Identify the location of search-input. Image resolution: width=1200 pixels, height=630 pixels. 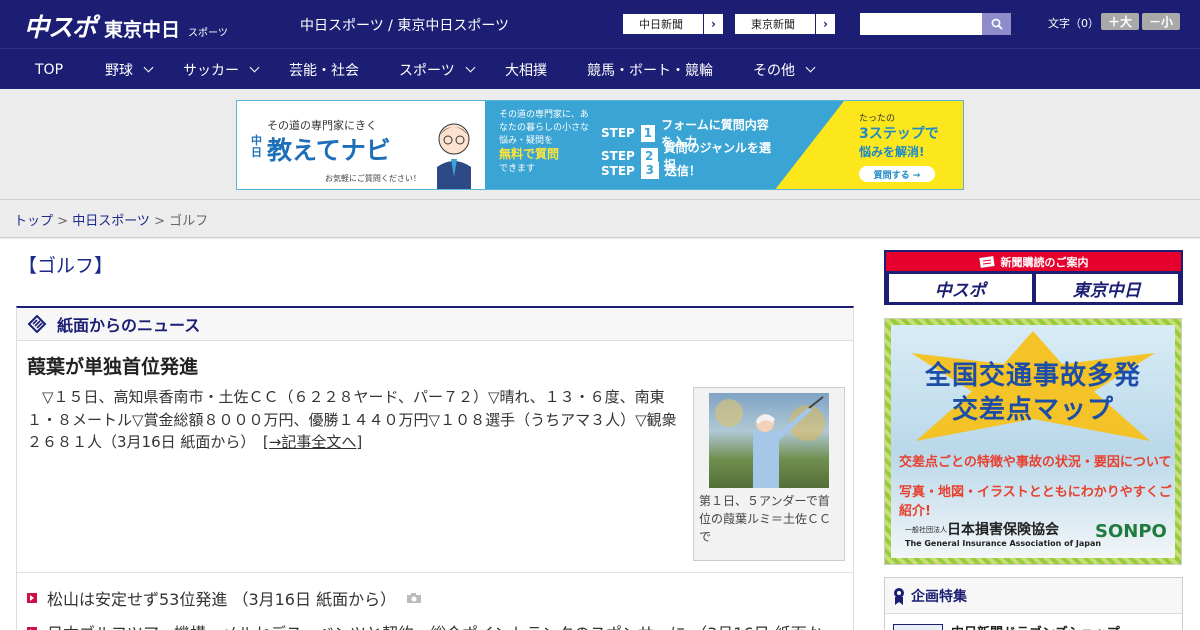
(921, 24).